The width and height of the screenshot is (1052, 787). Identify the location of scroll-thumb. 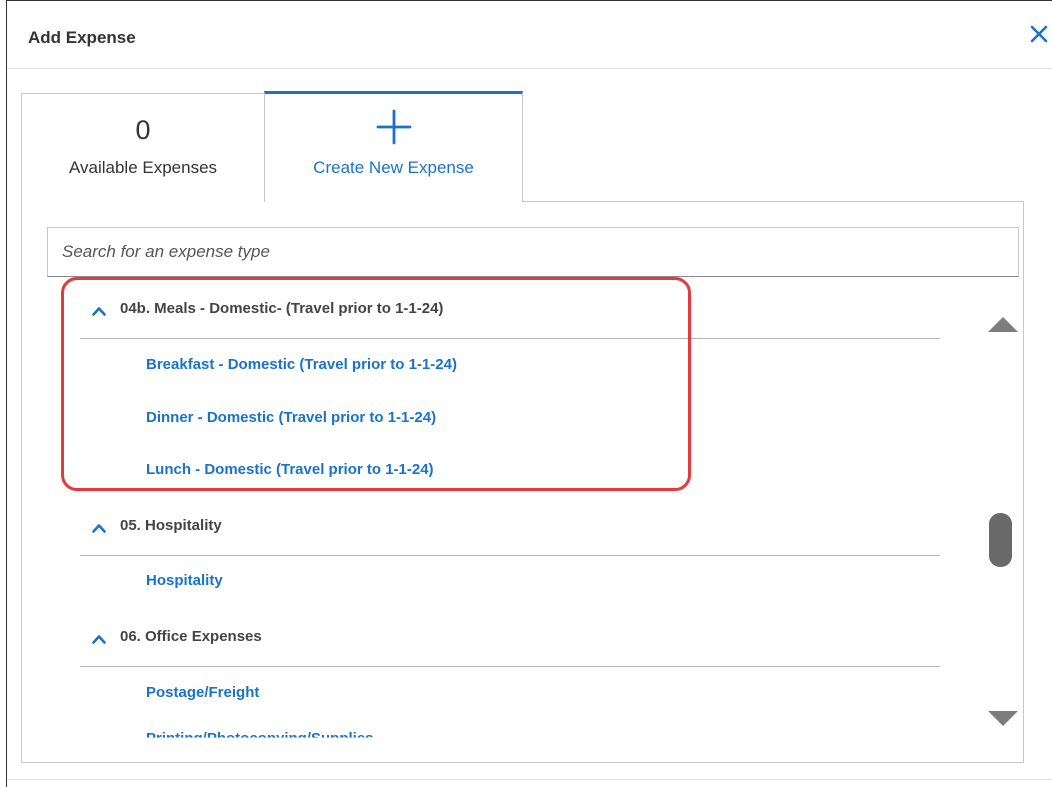
(1000, 540).